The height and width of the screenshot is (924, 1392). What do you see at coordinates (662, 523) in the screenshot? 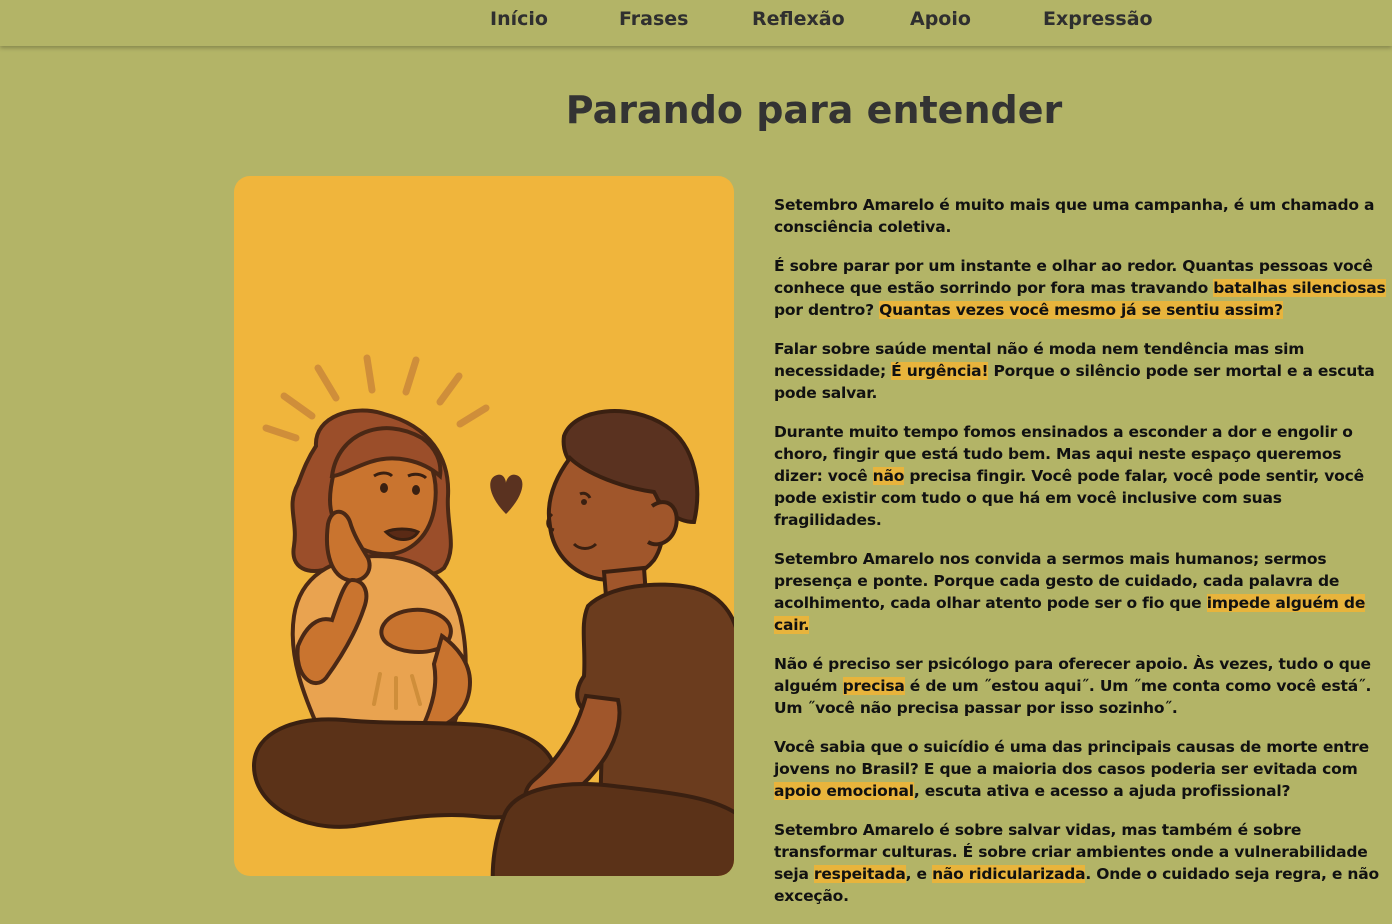
I see `boy-ear` at bounding box center [662, 523].